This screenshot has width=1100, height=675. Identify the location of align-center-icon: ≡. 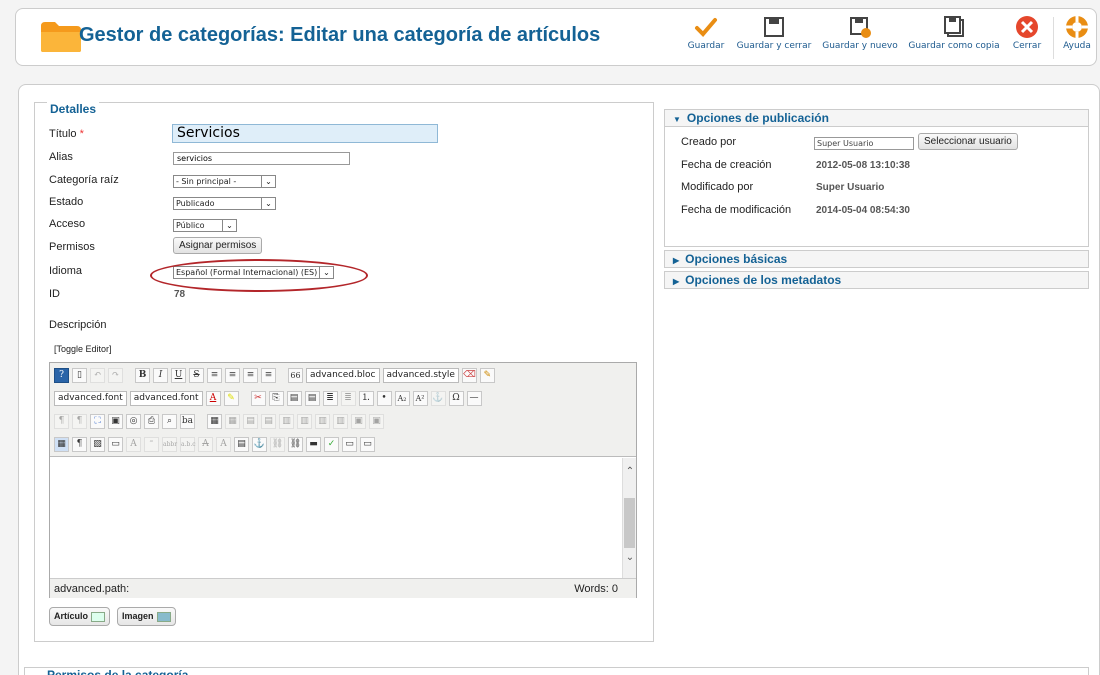
(232, 375).